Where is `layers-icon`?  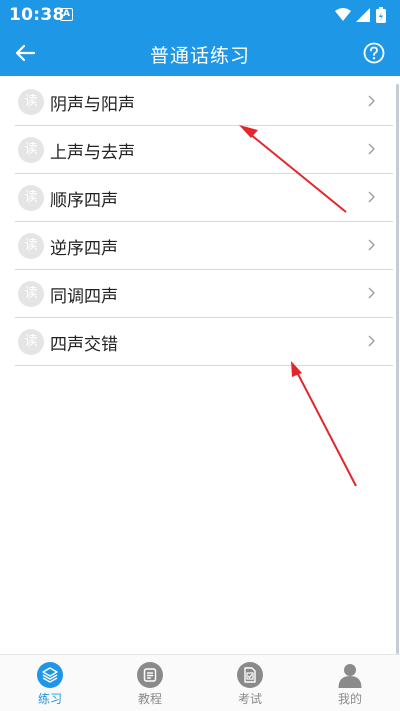
layers-icon is located at coordinates (50, 675).